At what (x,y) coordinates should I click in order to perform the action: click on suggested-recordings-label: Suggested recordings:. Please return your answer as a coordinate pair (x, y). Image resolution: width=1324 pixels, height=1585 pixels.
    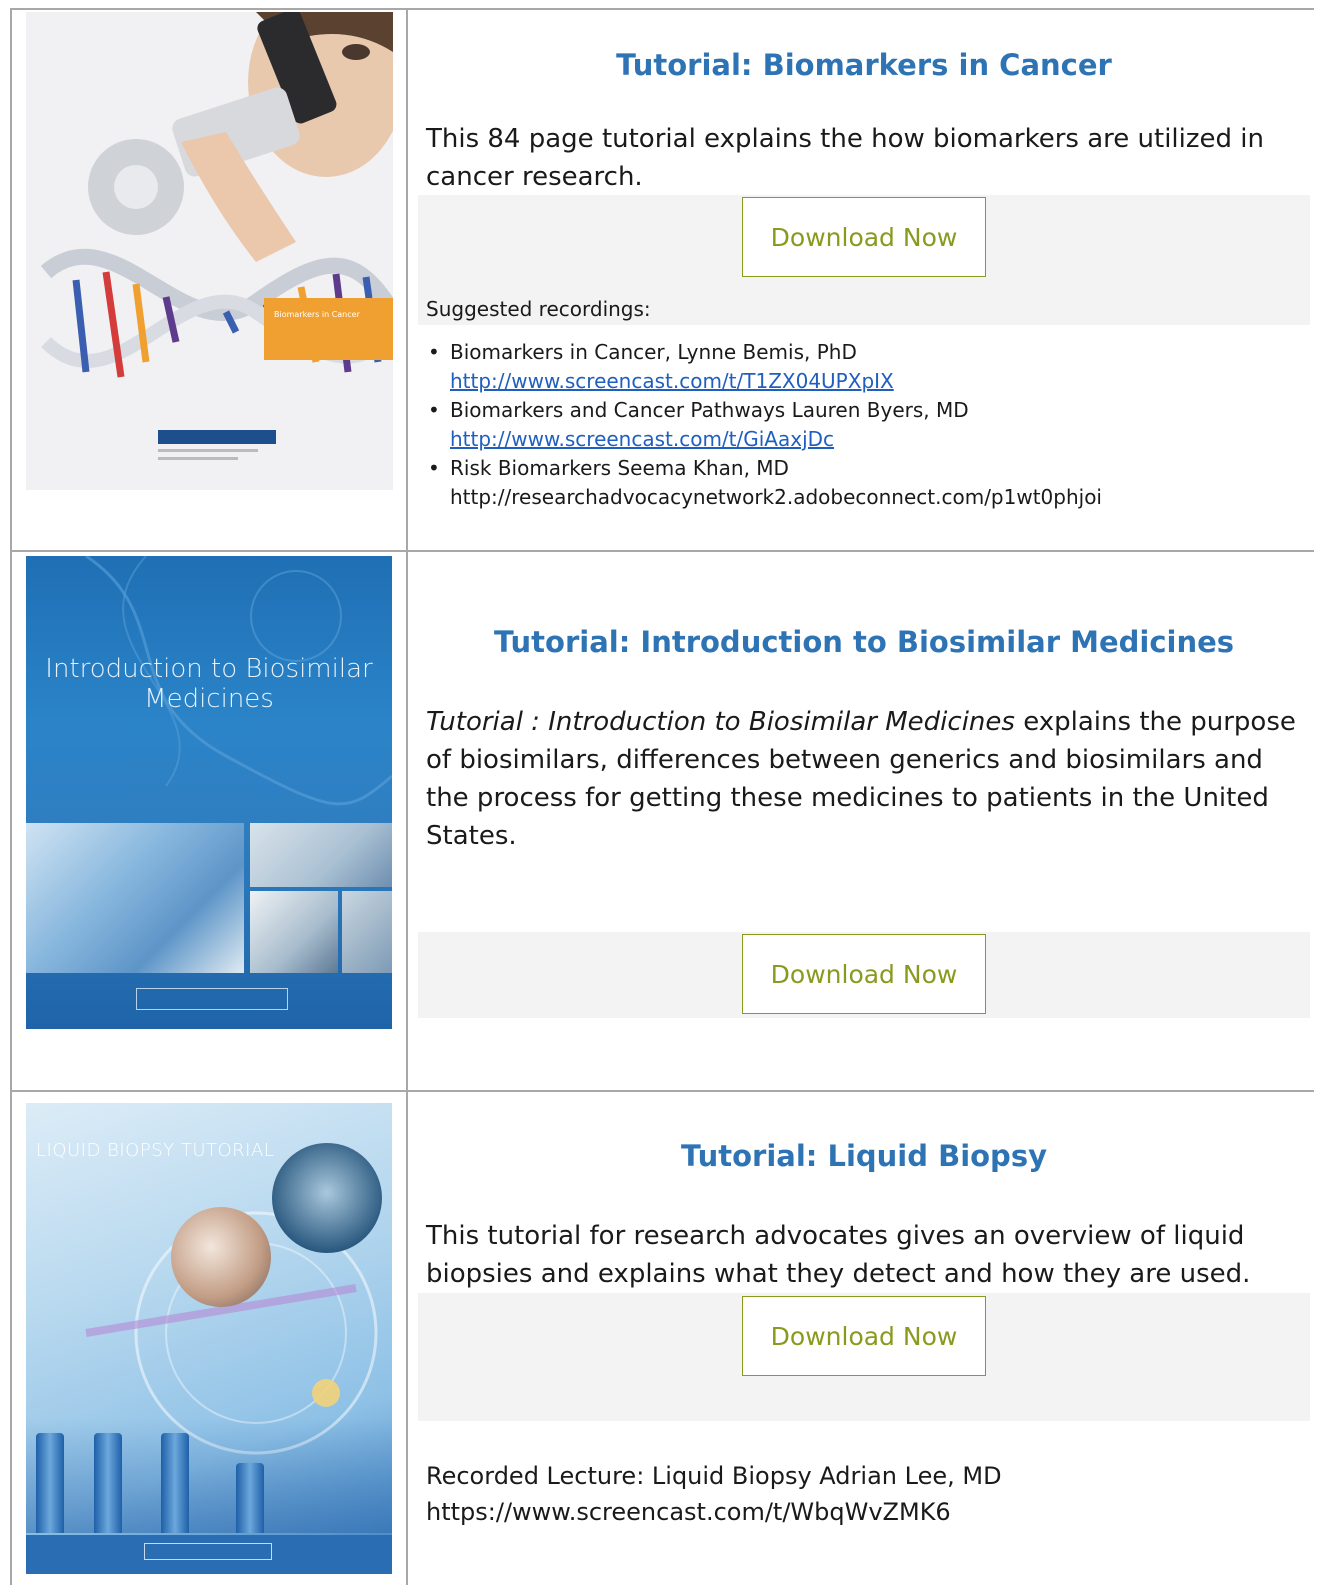
    Looking at the image, I should click on (538, 309).